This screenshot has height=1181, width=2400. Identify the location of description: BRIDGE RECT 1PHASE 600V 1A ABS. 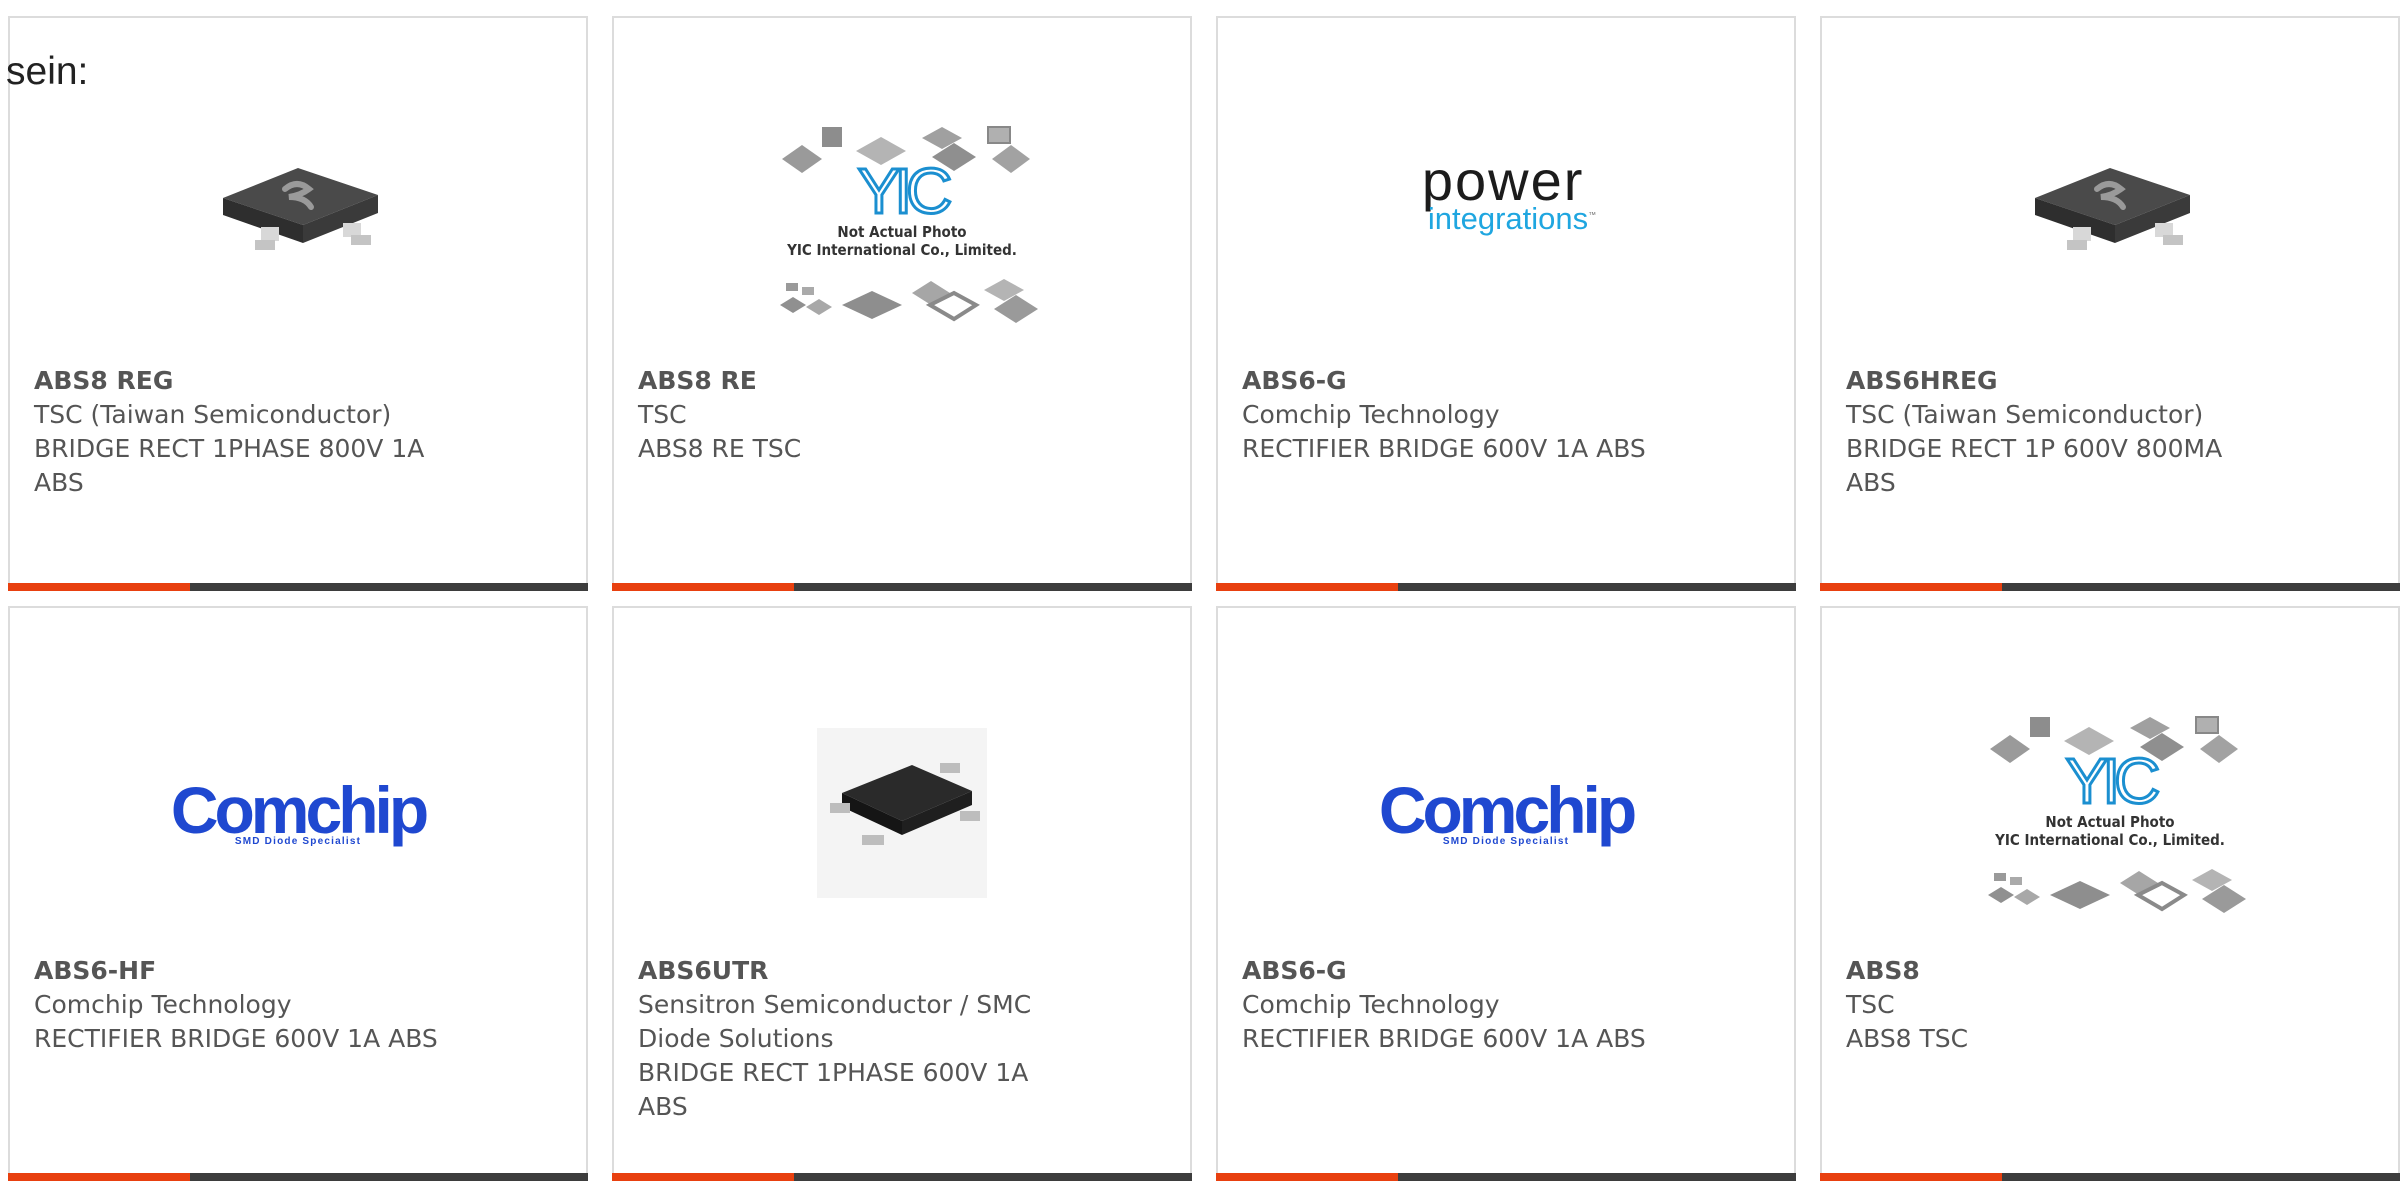
(833, 1089).